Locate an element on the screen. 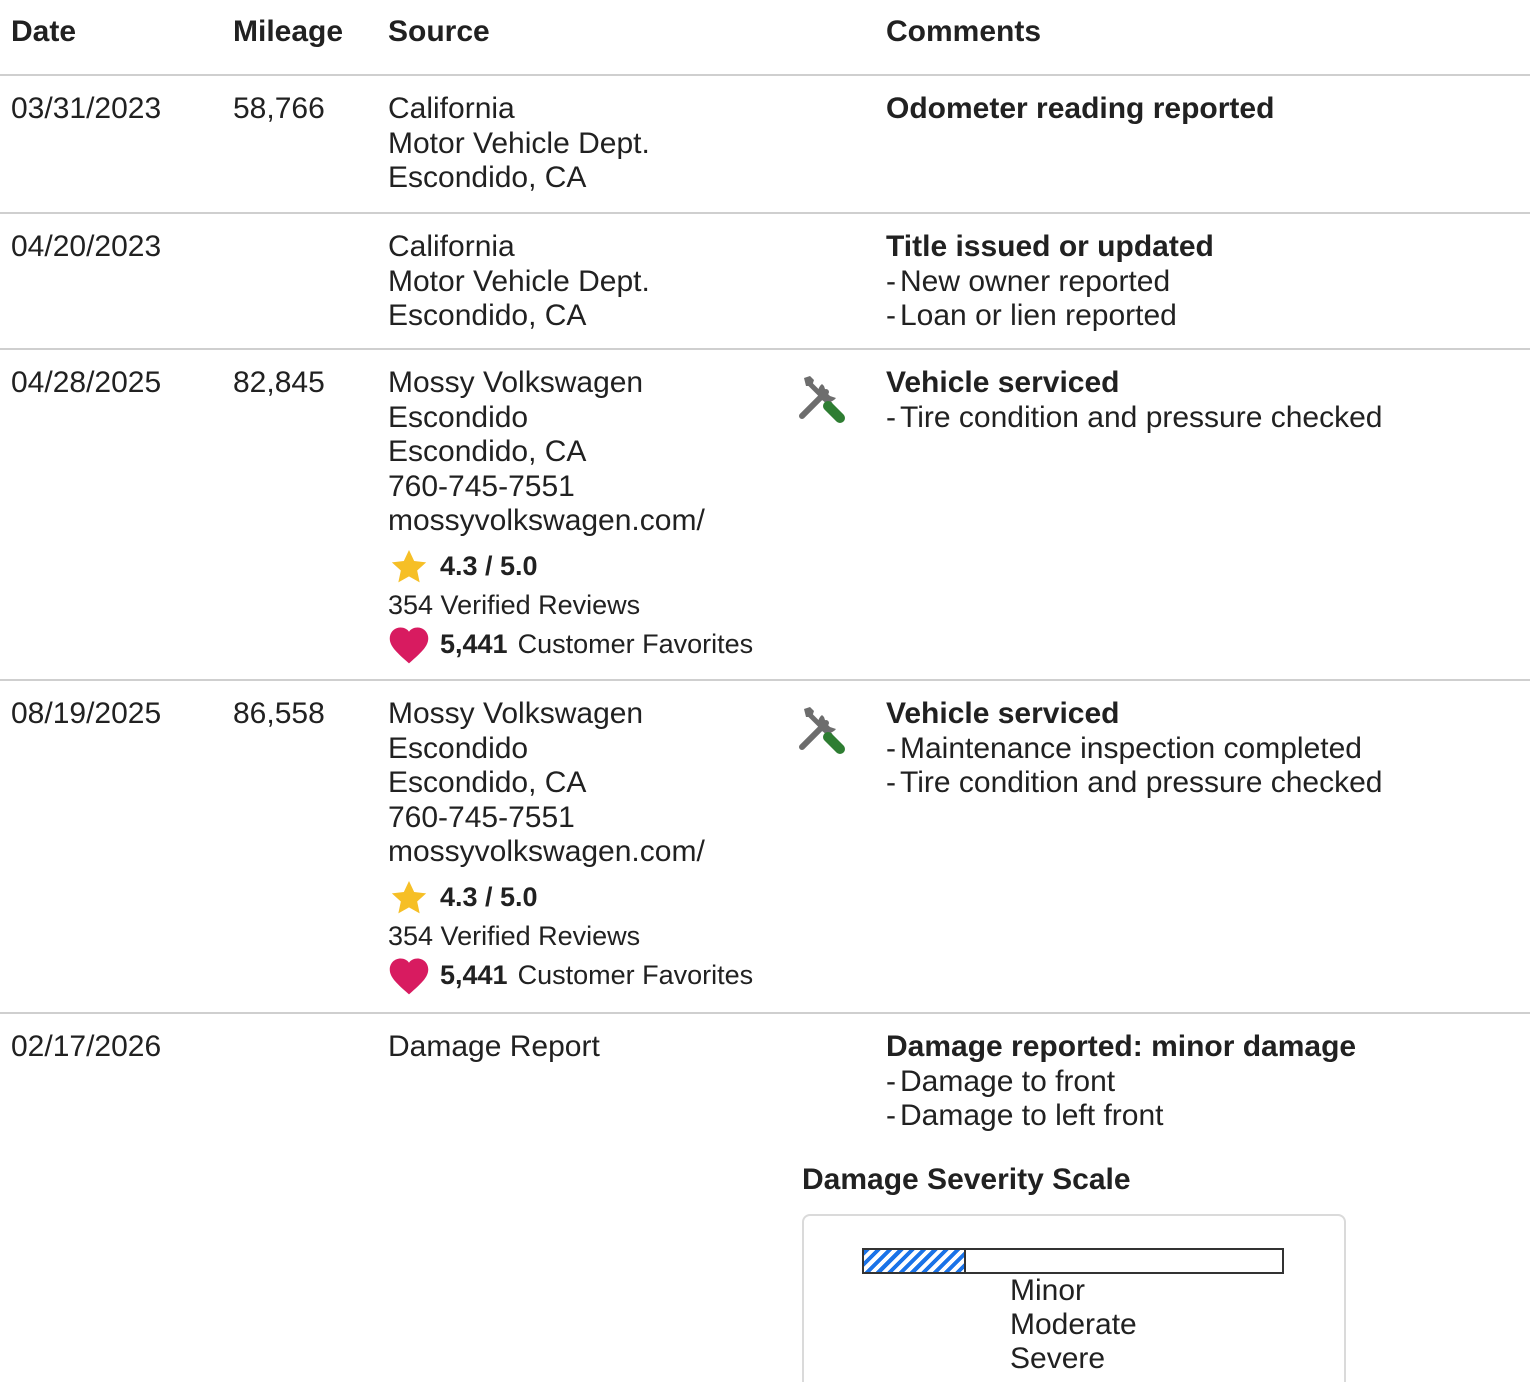 This screenshot has height=1382, width=1530. severity-level-minor: Minor is located at coordinates (1048, 1290).